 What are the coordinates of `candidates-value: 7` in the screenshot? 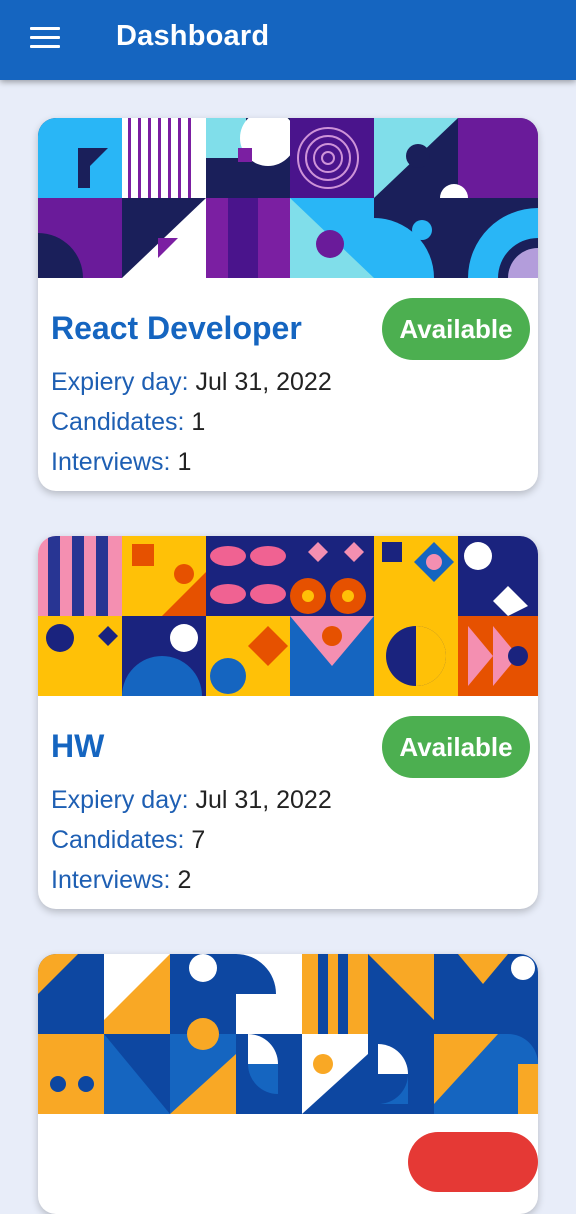 It's located at (198, 840).